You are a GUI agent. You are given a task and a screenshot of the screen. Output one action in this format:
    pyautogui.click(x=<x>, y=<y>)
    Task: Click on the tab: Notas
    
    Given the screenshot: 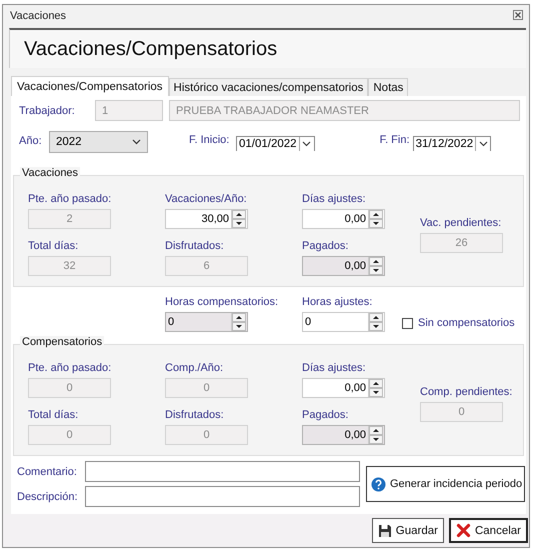 What is the action you would take?
    pyautogui.click(x=388, y=87)
    